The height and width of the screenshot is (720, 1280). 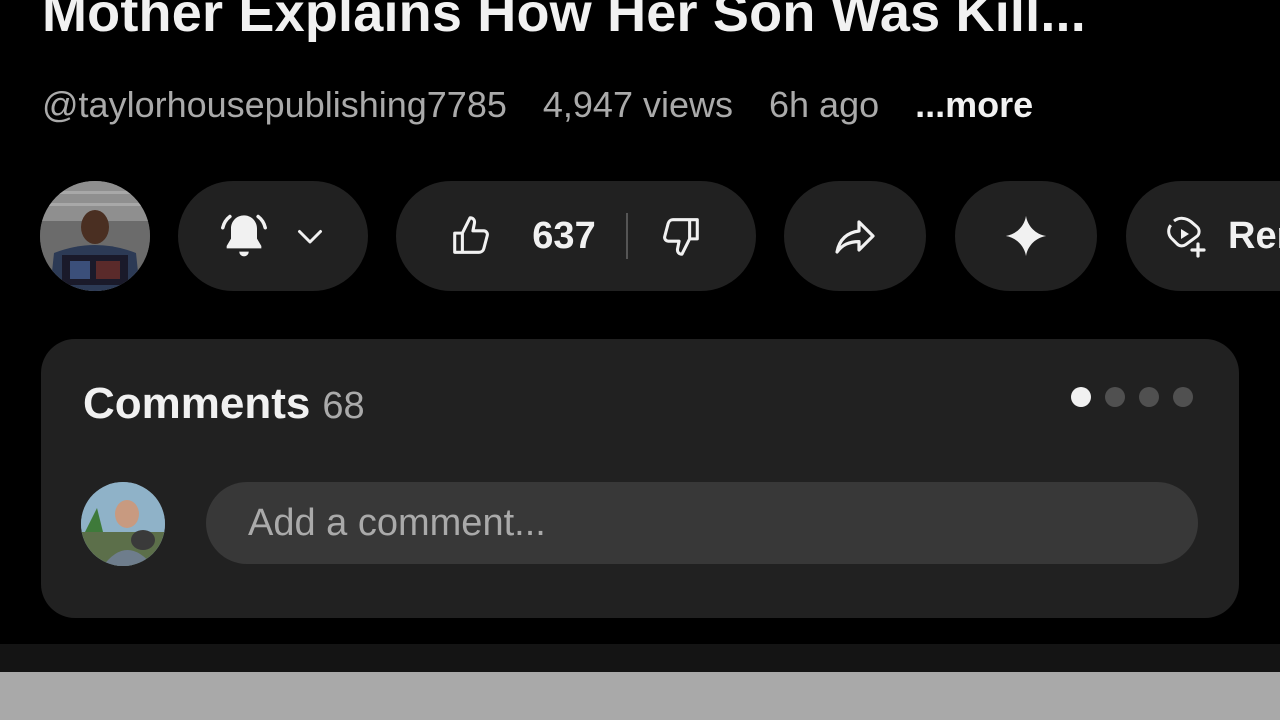 I want to click on thumbs-up-icon, so click(x=471, y=236).